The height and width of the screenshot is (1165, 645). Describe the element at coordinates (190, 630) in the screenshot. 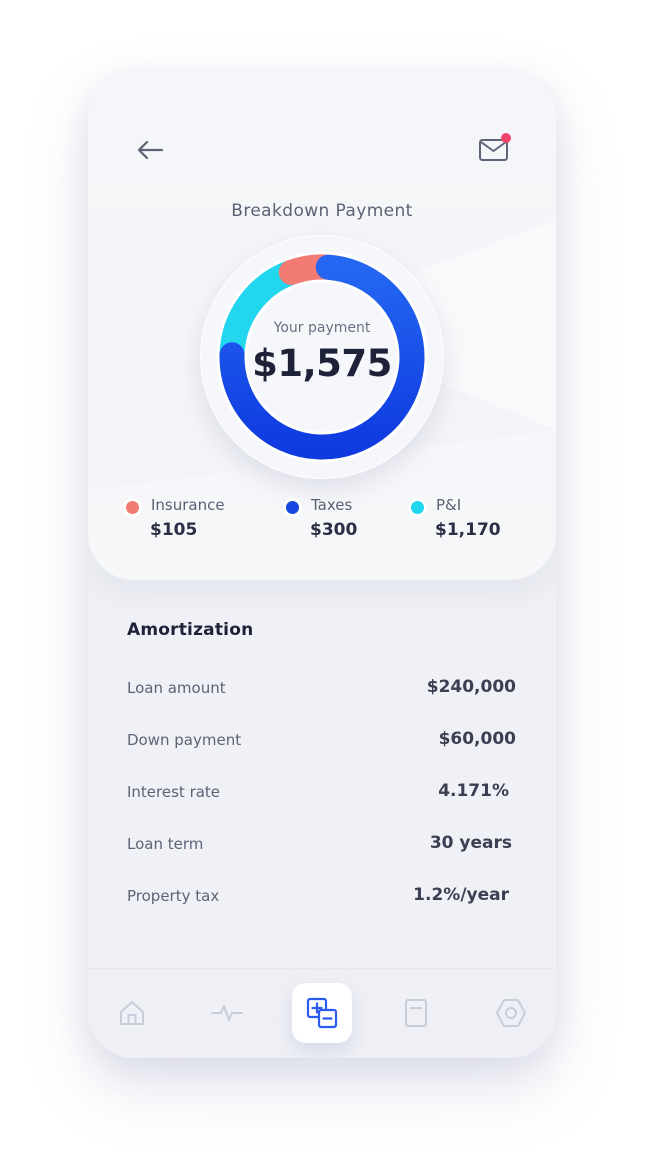

I see `amortization-title: Amortization` at that location.